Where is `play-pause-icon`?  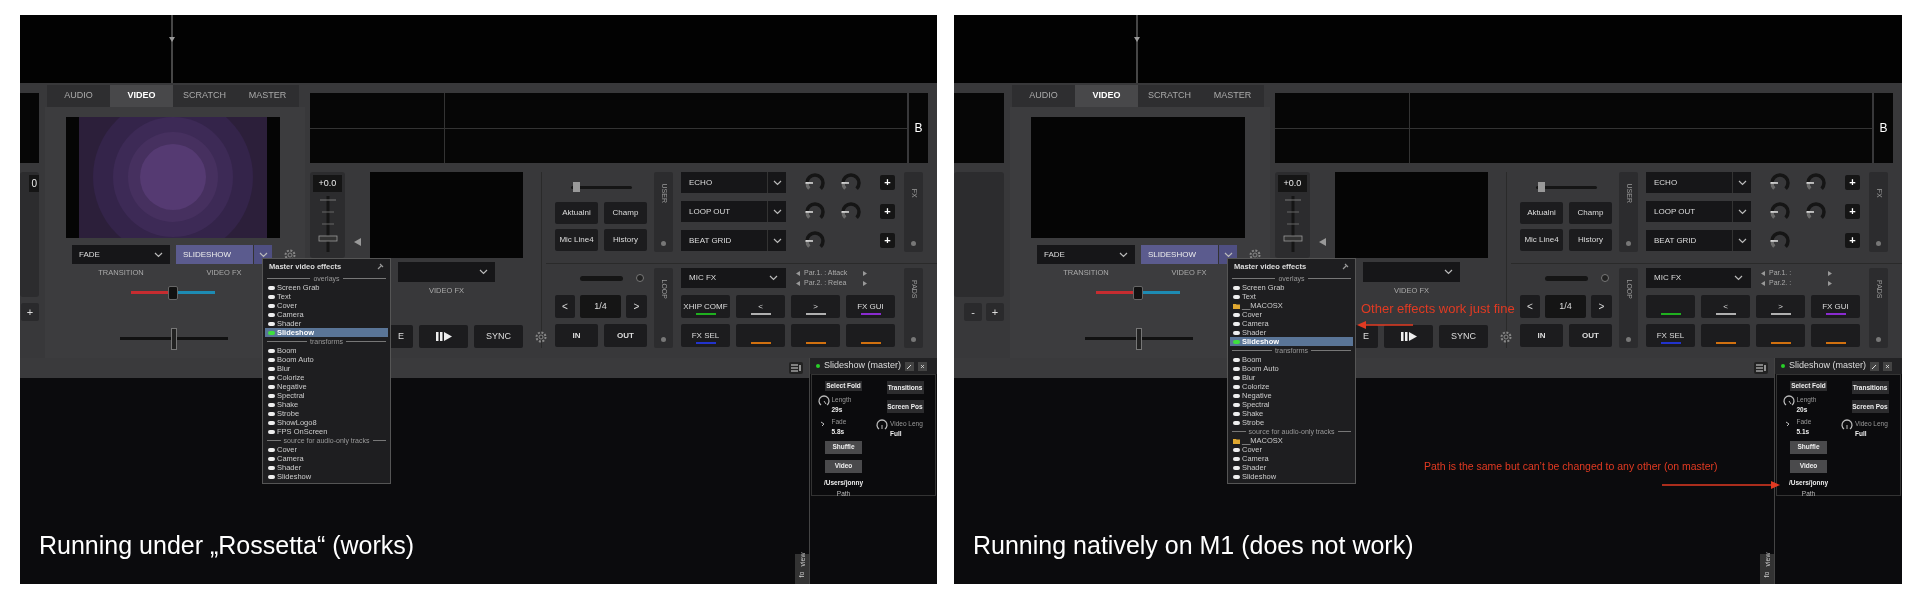
play-pause-icon is located at coordinates (443, 336).